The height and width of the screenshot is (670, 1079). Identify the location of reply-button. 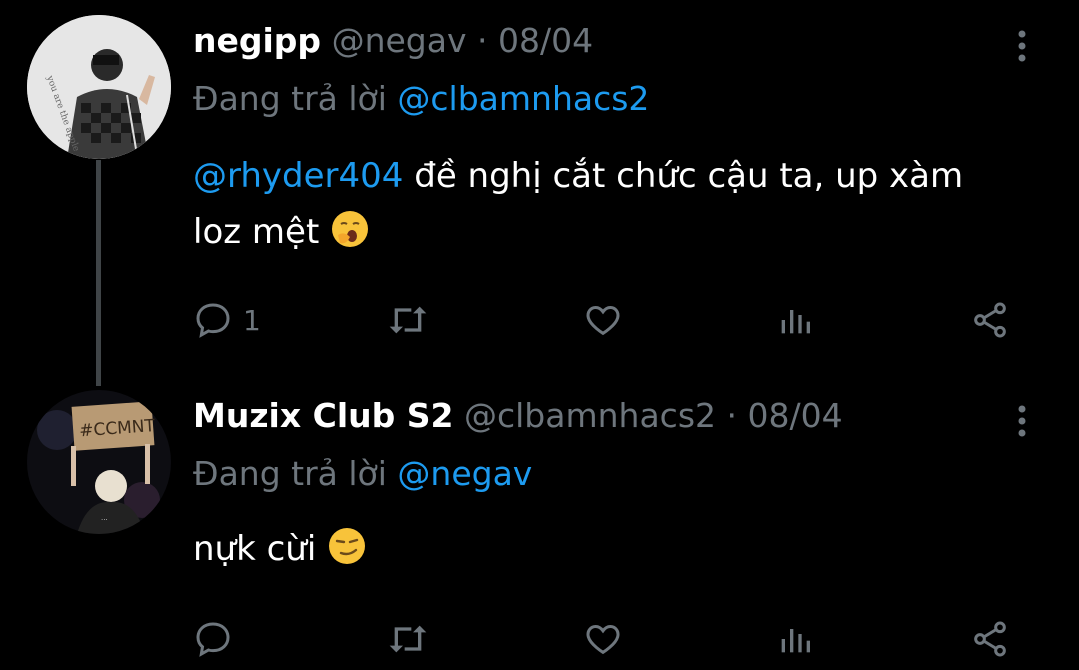
(218, 639).